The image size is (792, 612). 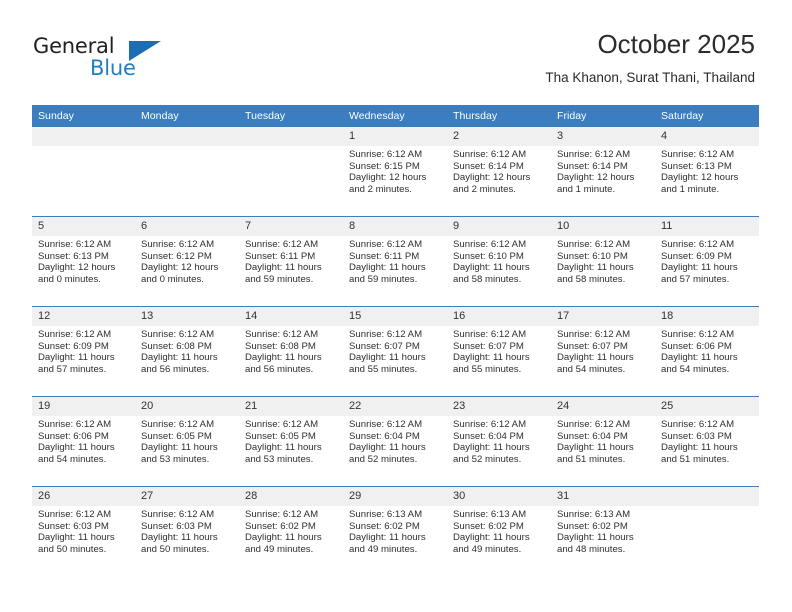 I want to click on day-detail-sunset: Sunset: 6:05 PM, so click(x=176, y=436).